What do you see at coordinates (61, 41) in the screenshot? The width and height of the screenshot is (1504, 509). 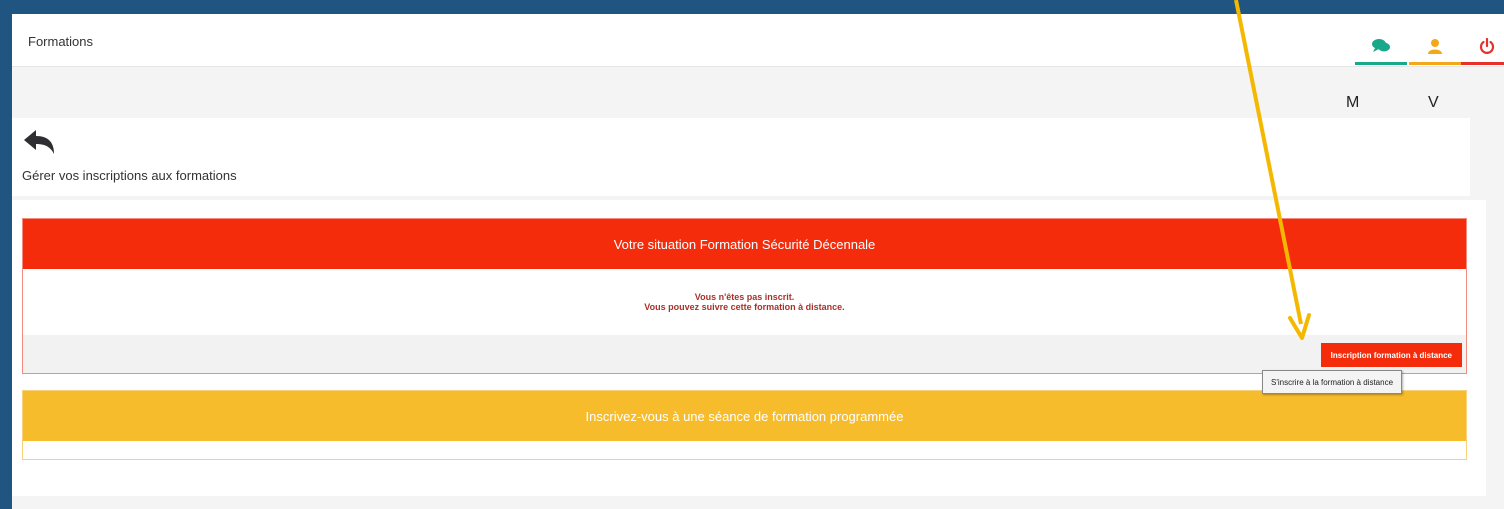 I see `app-title: Formations` at bounding box center [61, 41].